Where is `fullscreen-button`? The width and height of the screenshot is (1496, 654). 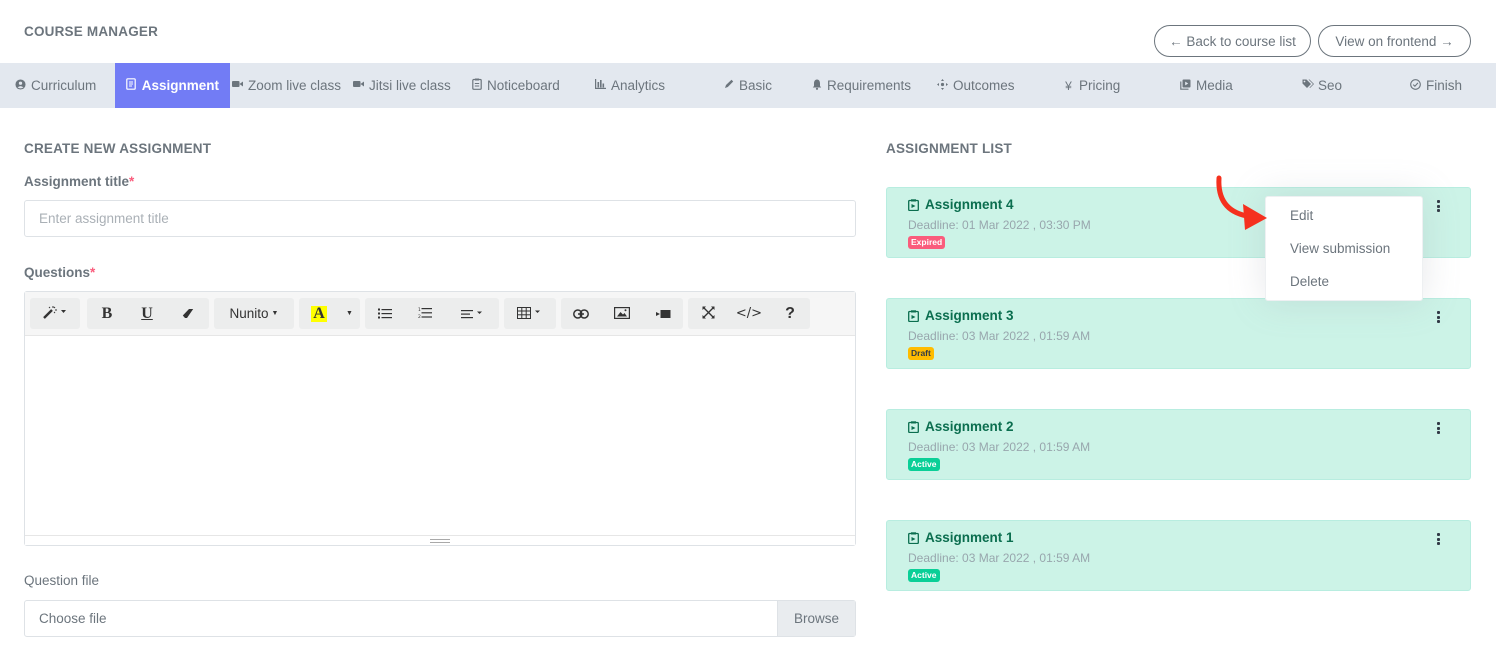 fullscreen-button is located at coordinates (708, 313).